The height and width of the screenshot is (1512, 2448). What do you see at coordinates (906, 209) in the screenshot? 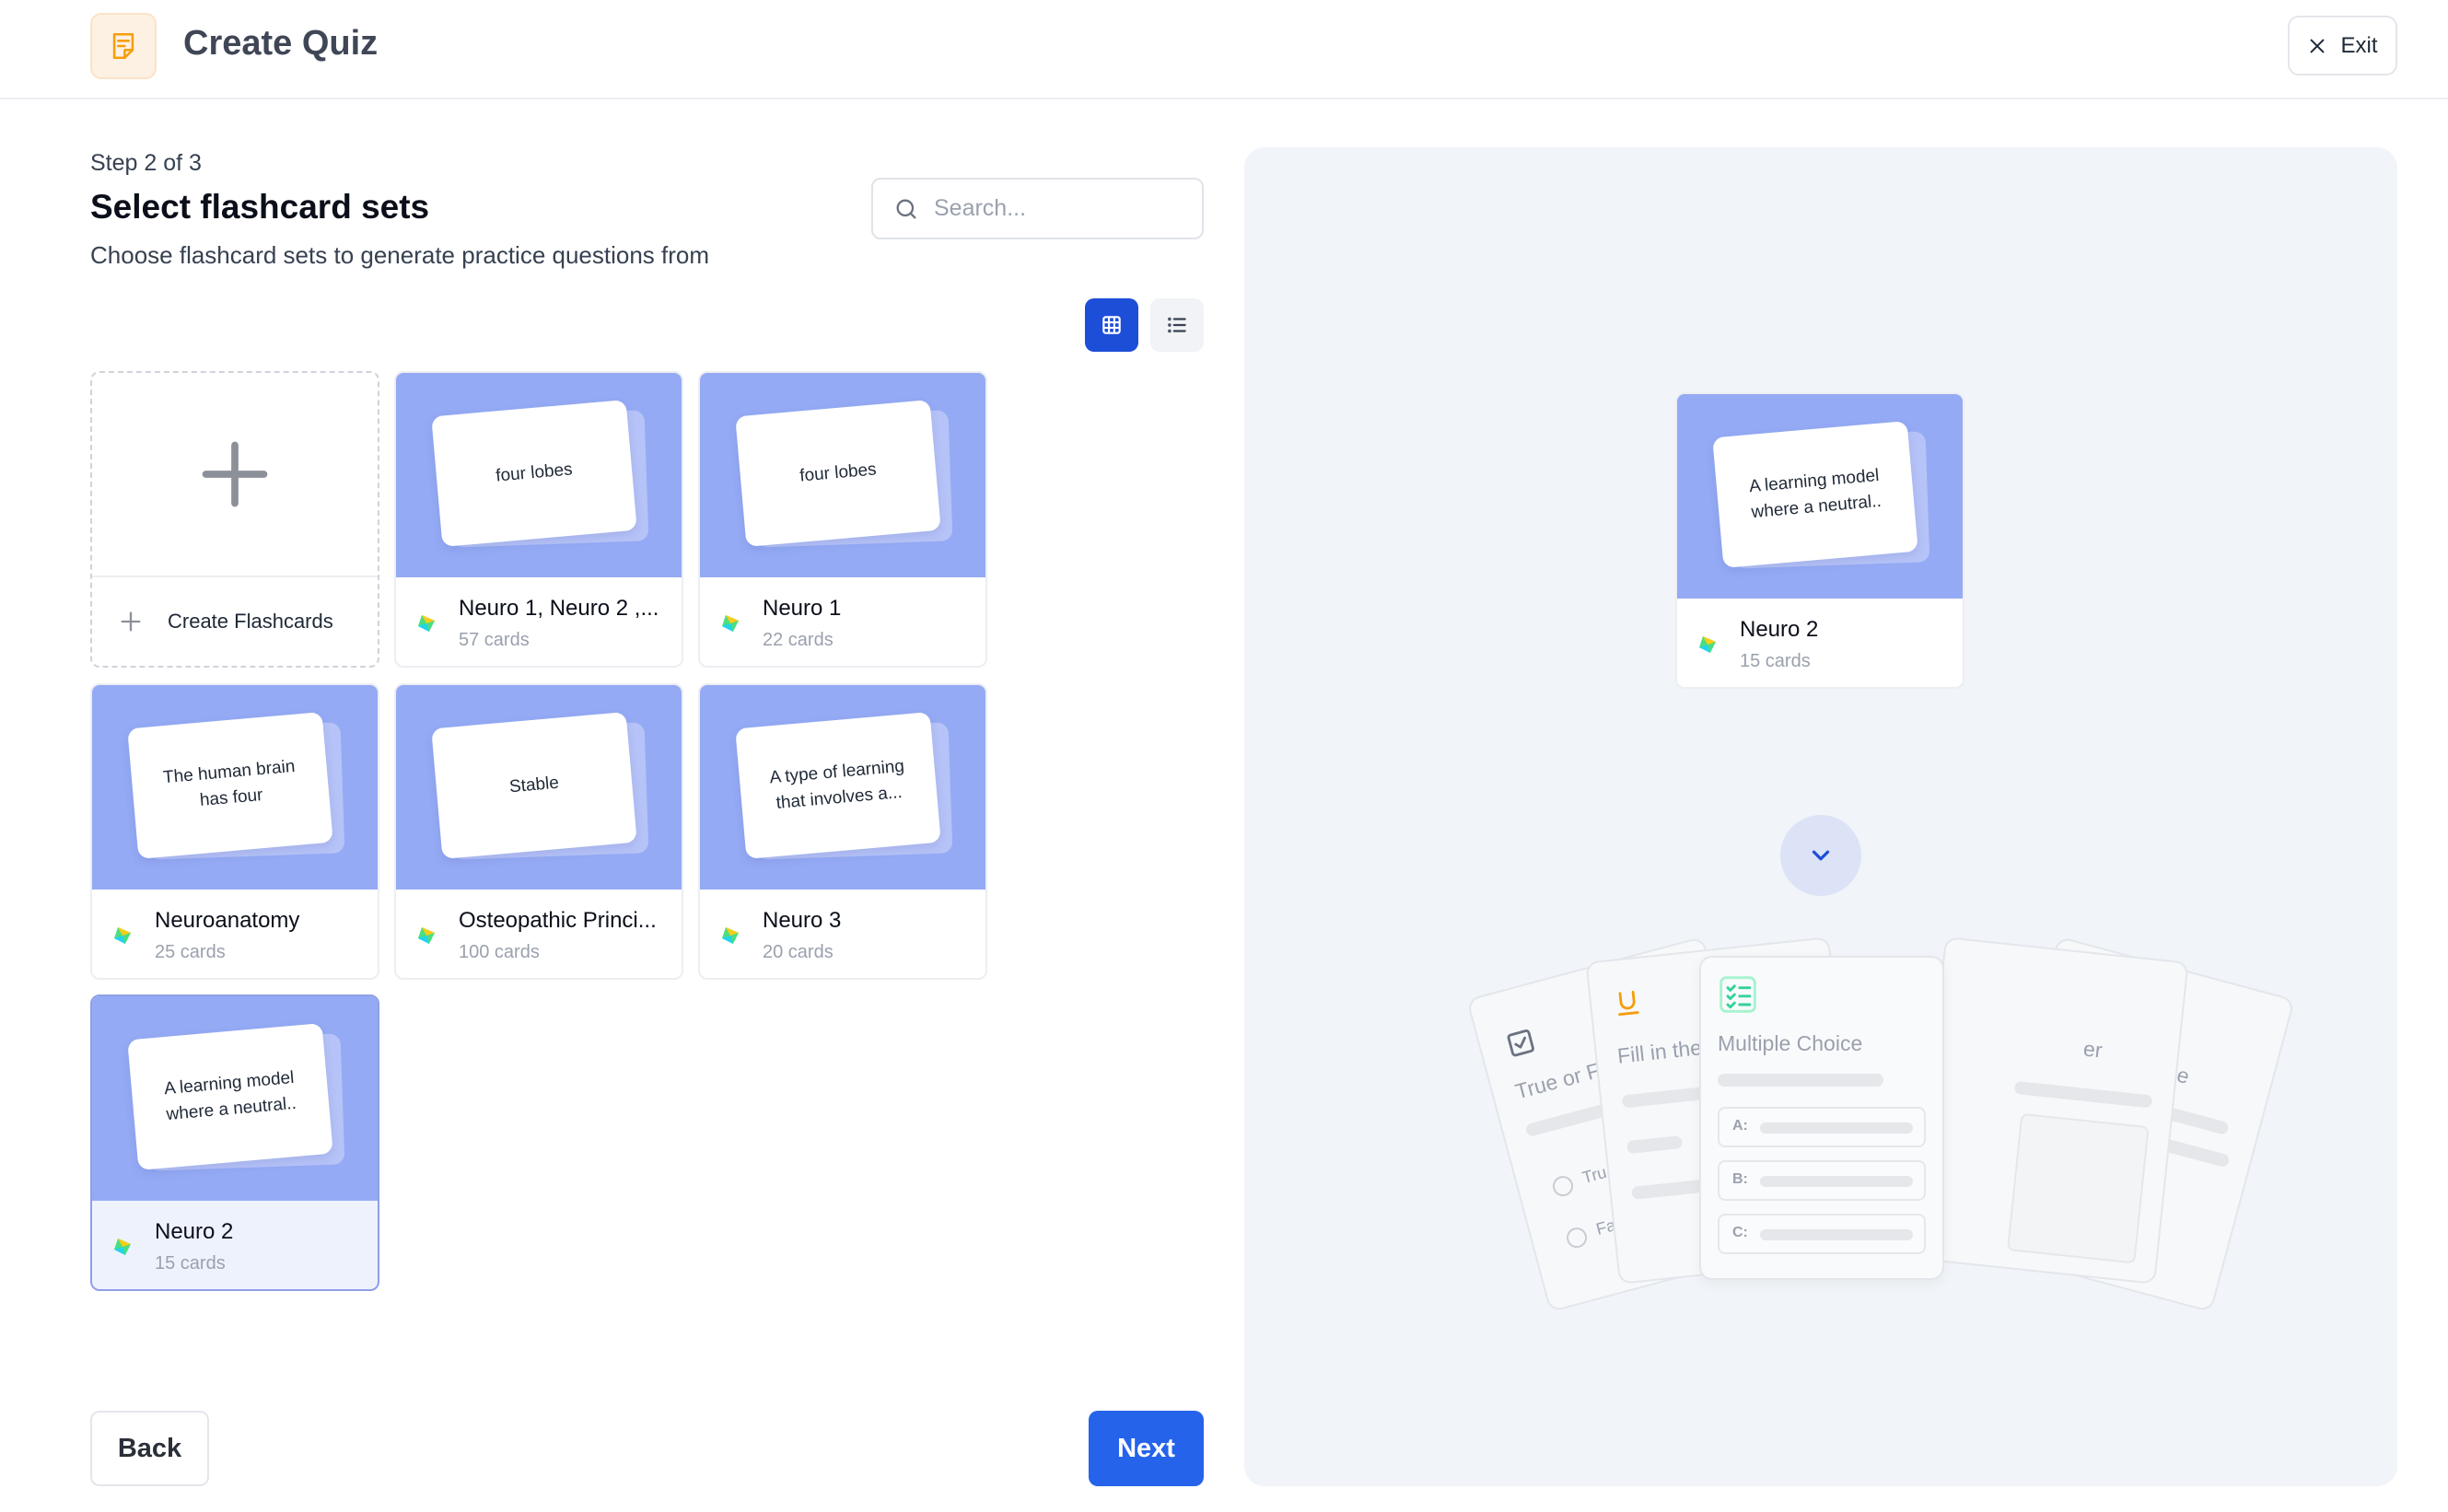
I see `search-icon` at bounding box center [906, 209].